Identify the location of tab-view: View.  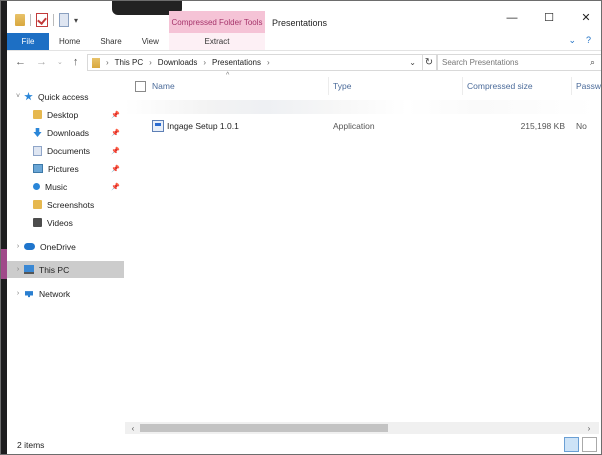
(150, 41).